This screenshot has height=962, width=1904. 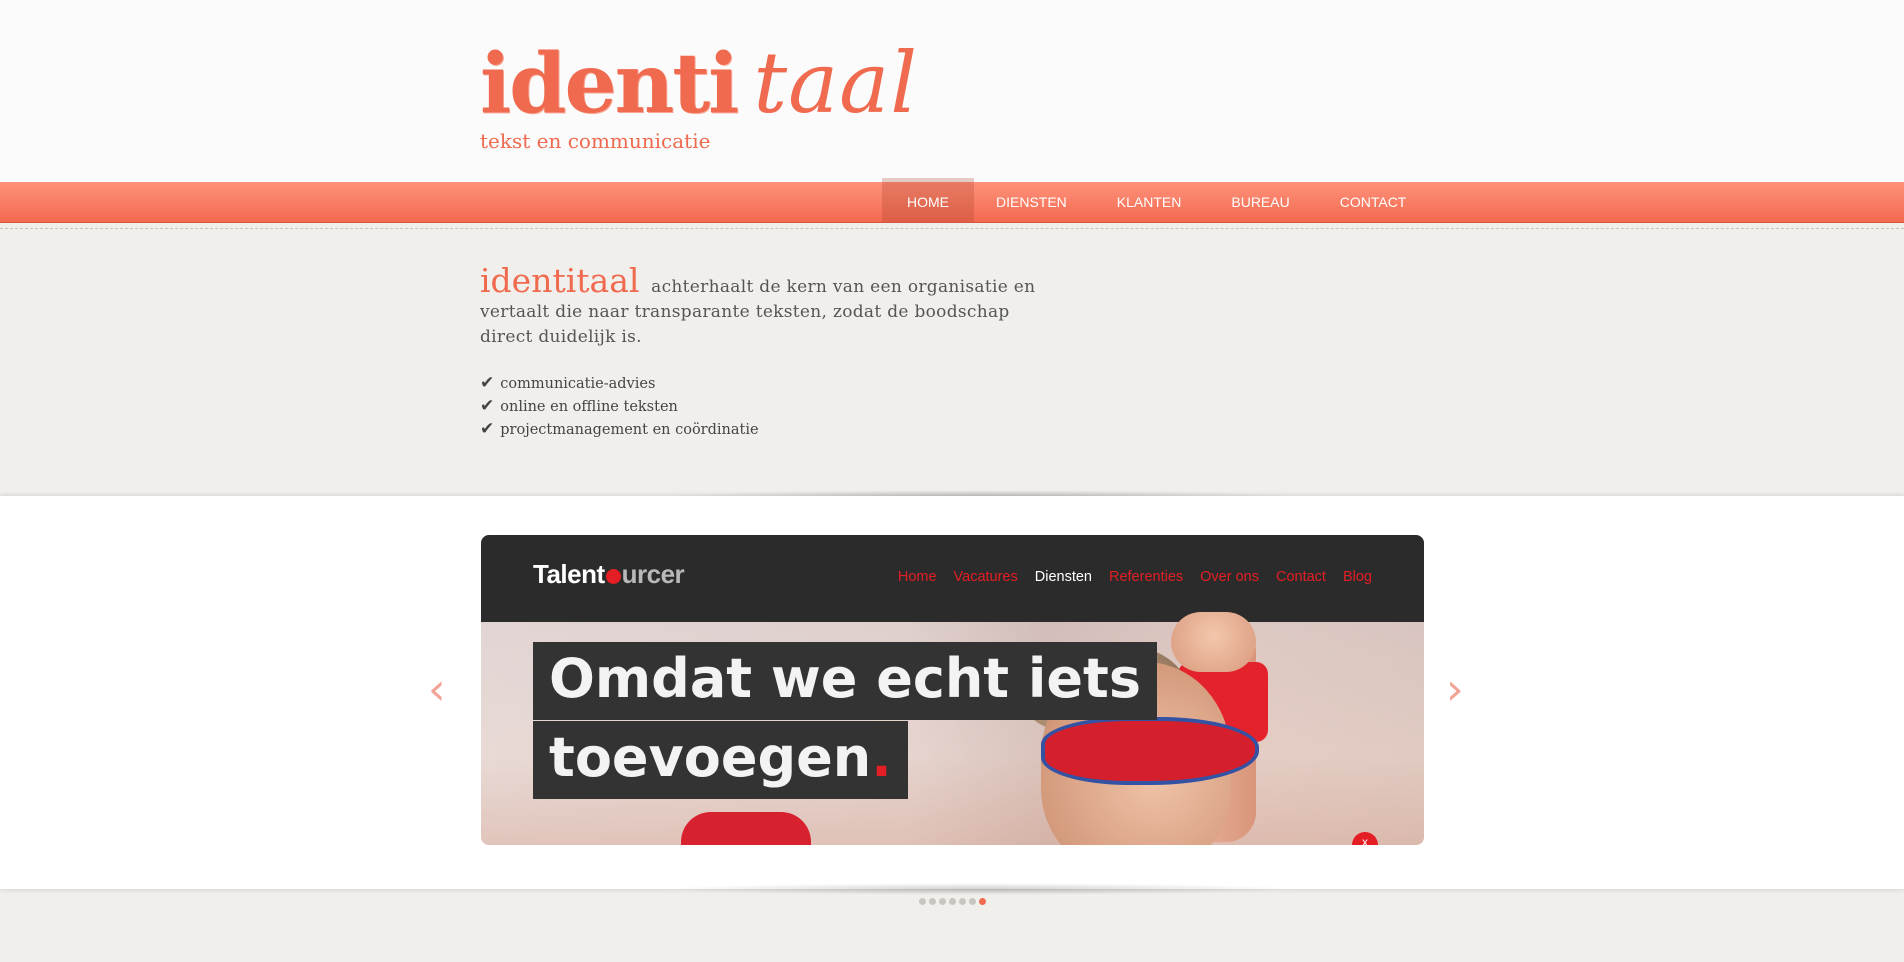 I want to click on logo-tagline: tekst en communicatie, so click(x=595, y=141).